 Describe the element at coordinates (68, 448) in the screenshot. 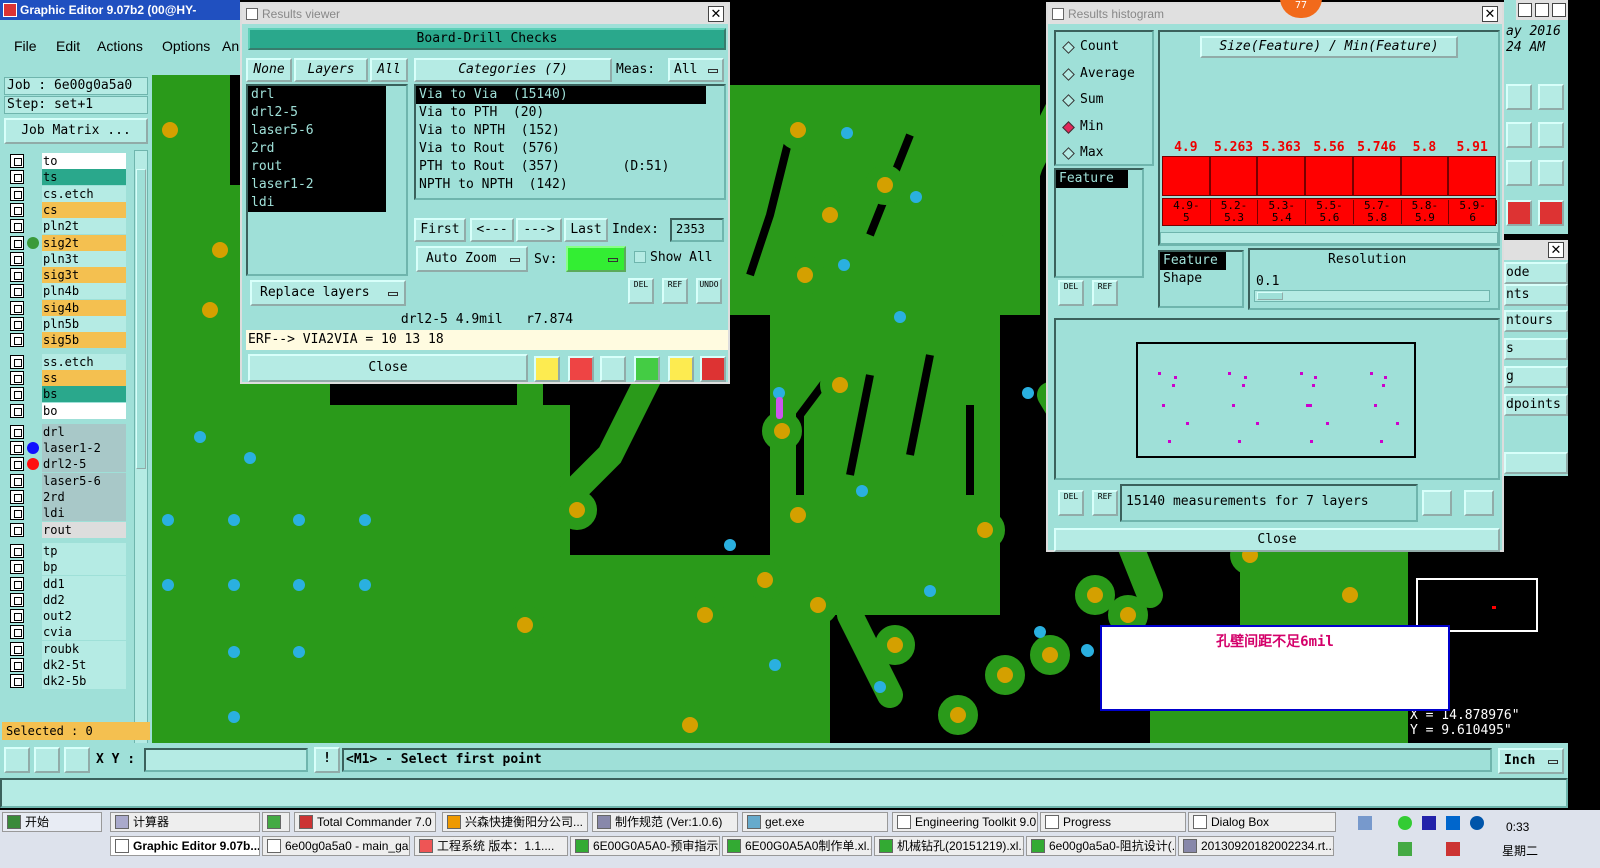

I see `layer-row: laser1-2` at that location.